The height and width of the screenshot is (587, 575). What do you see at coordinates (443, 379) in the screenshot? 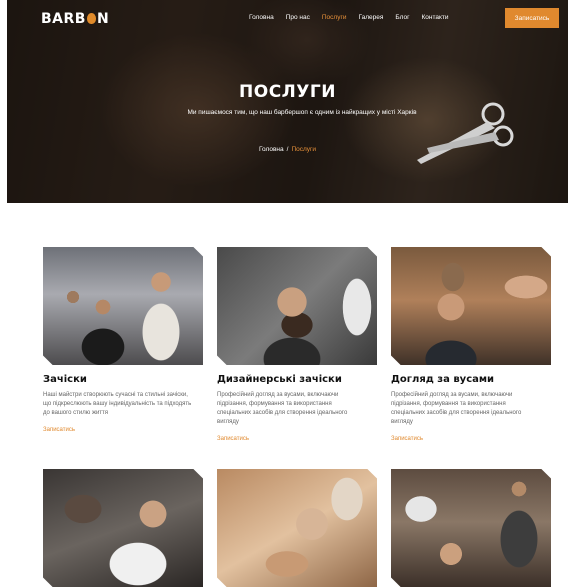
I see `service-title: Догляд за вусами` at bounding box center [443, 379].